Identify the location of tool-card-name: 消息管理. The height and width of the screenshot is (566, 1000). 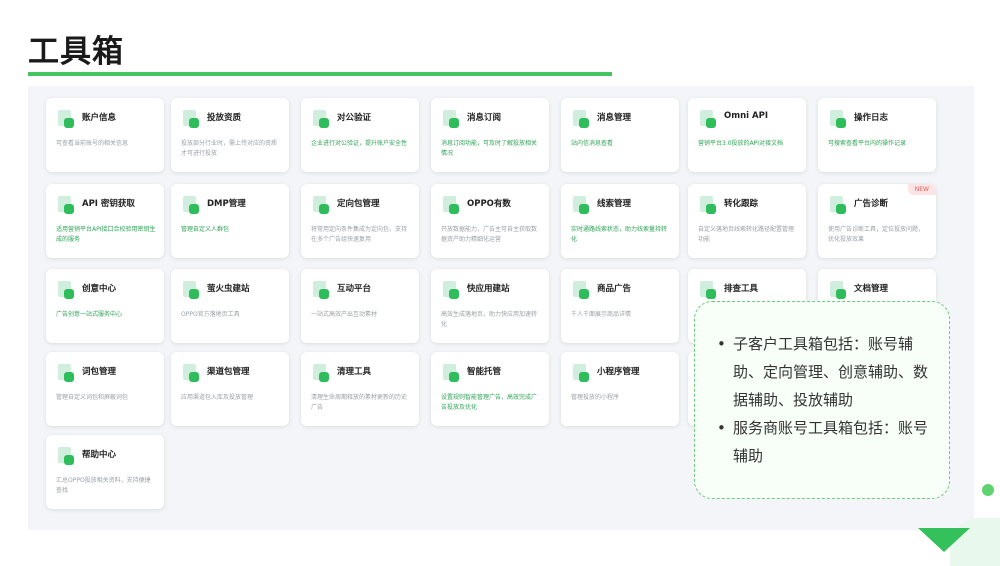
(614, 118).